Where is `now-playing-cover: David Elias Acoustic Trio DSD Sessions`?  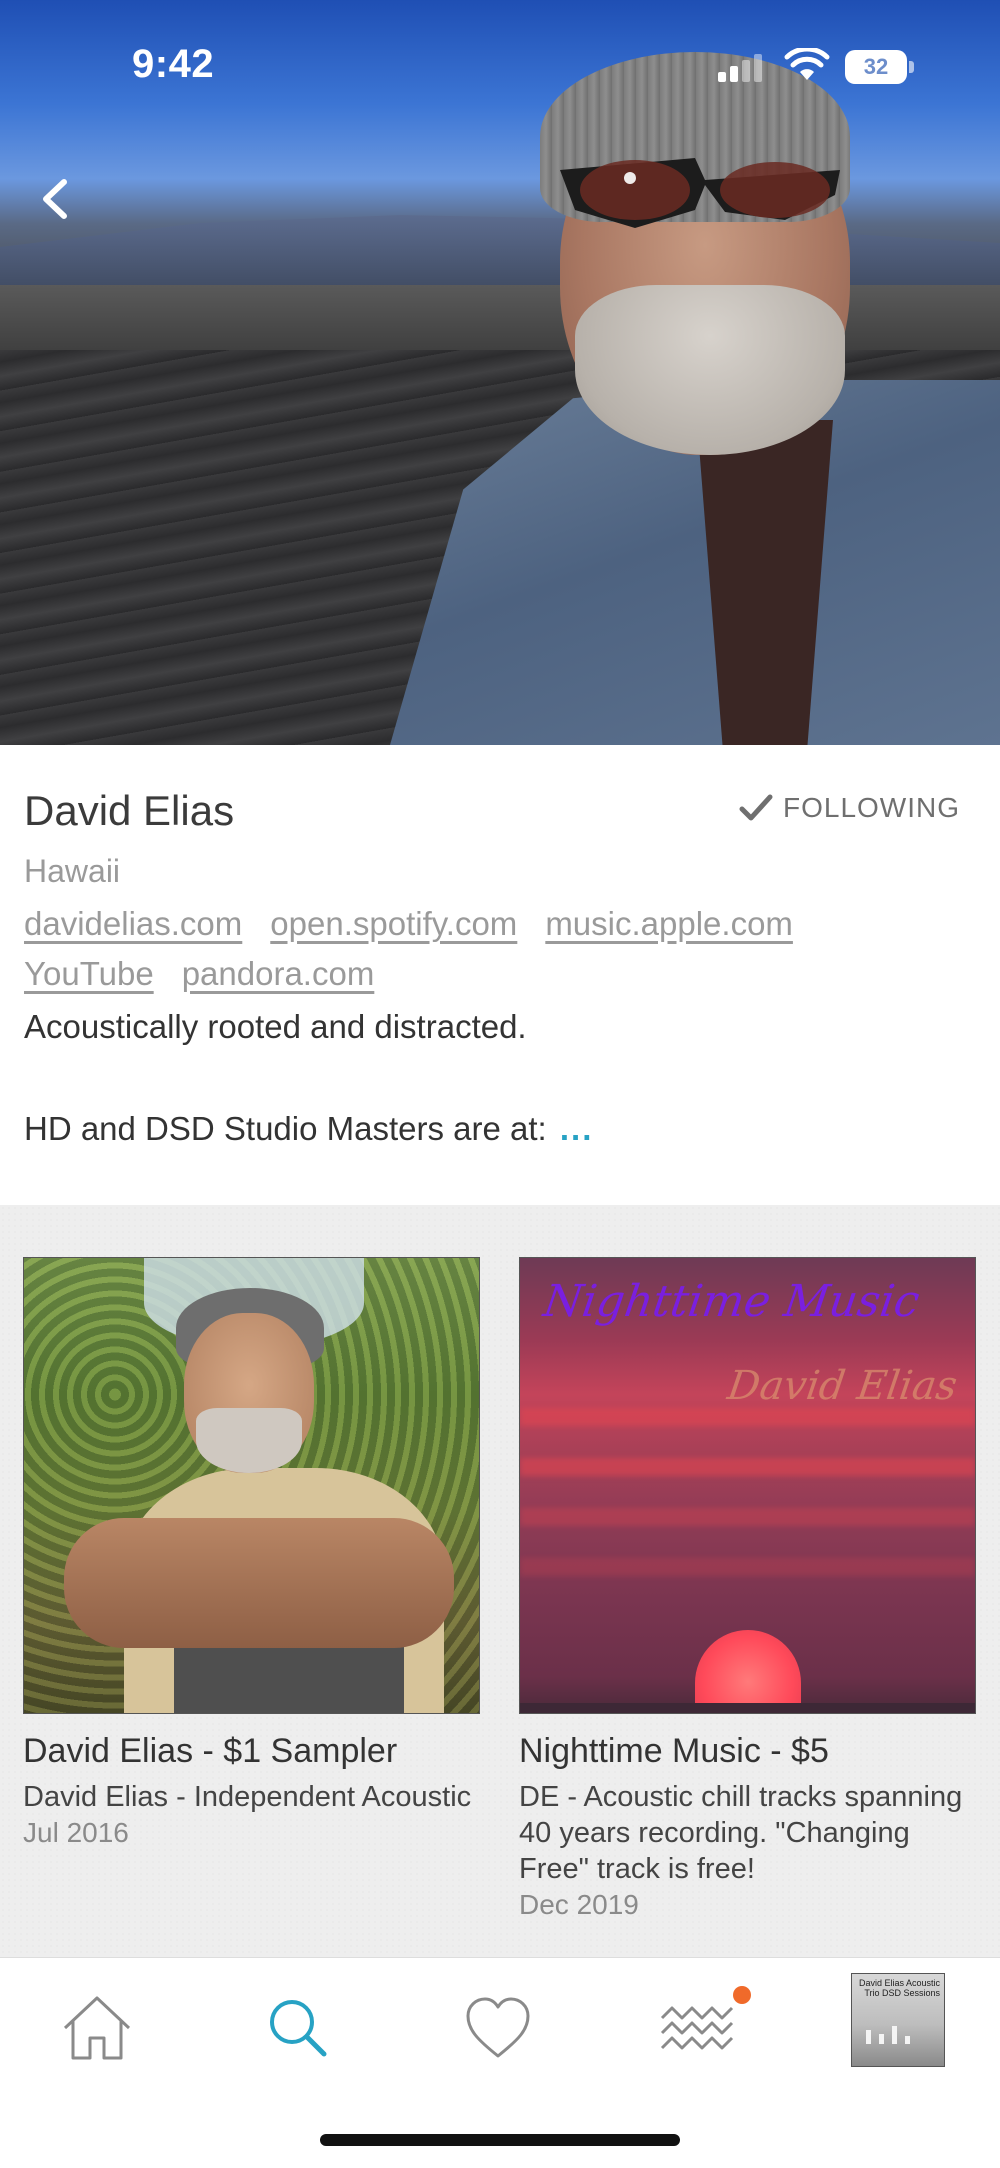
now-playing-cover: David Elias Acoustic Trio DSD Sessions is located at coordinates (898, 2020).